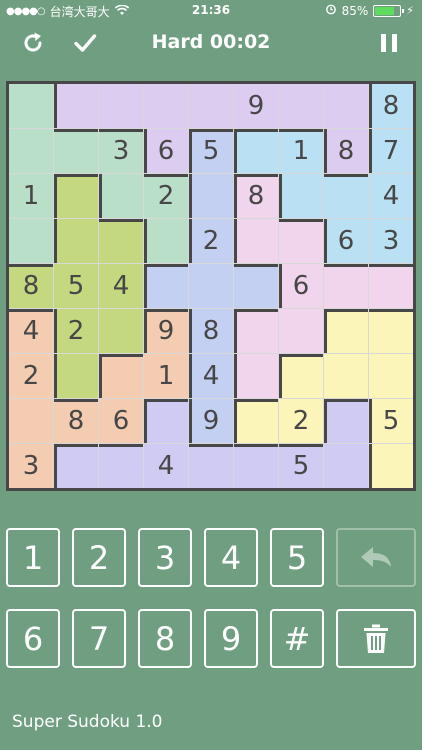 The width and height of the screenshot is (422, 750). What do you see at coordinates (231, 638) in the screenshot?
I see `key-9: 9` at bounding box center [231, 638].